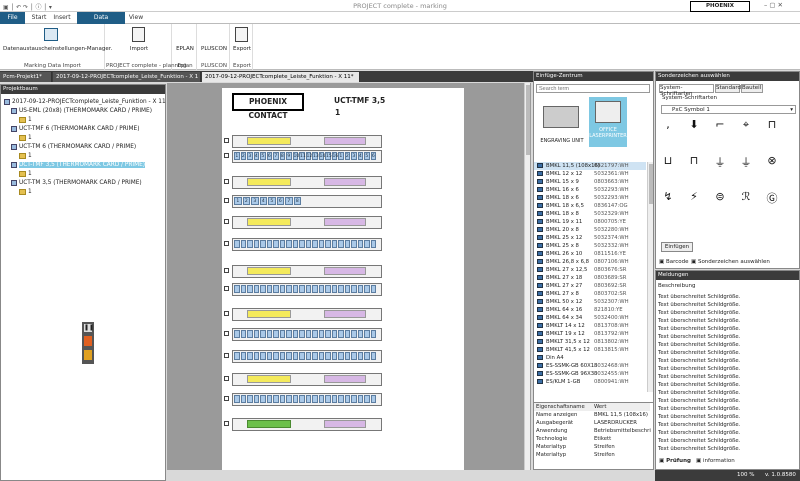 The height and width of the screenshot is (481, 800). I want to click on marker-cell: 12, so click(308, 156).